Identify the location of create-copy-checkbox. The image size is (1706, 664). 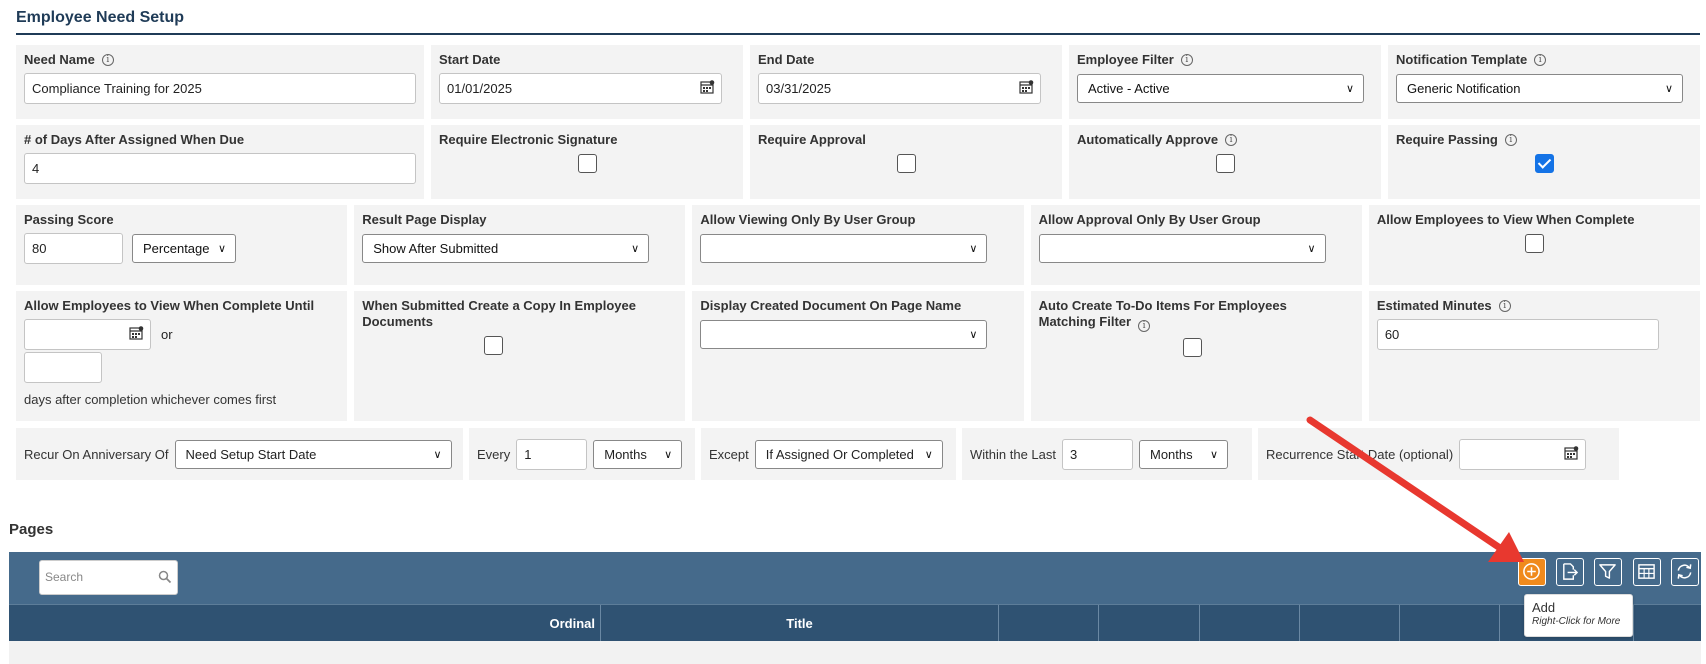
(494, 345).